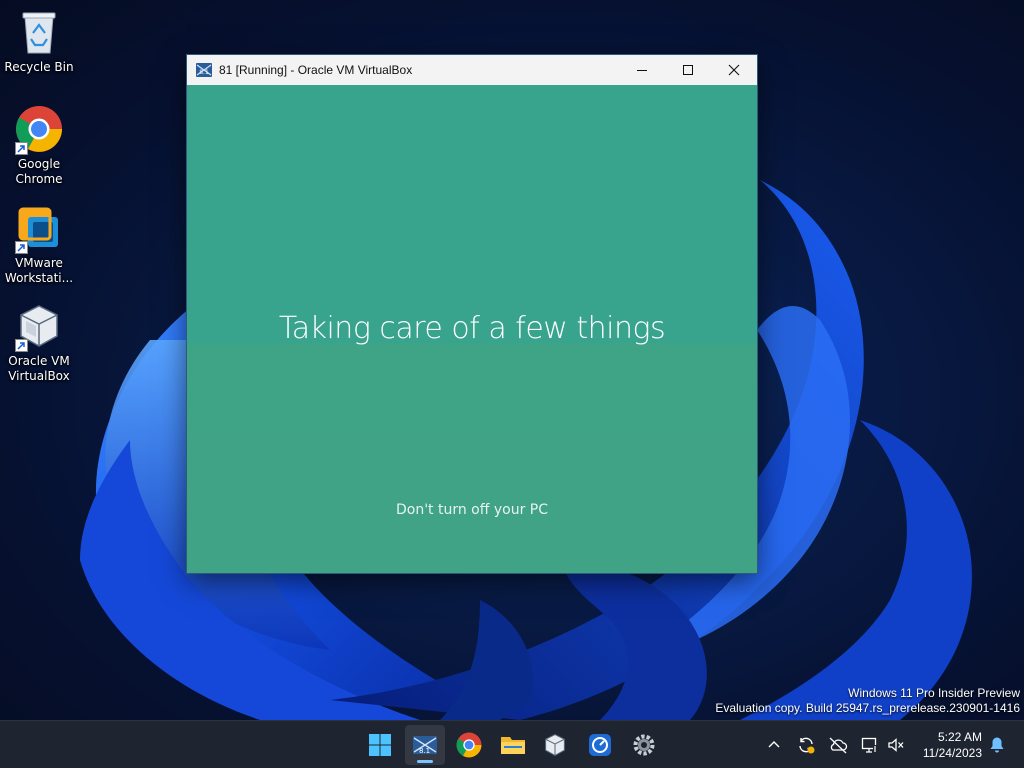 The height and width of the screenshot is (768, 1024). What do you see at coordinates (39, 171) in the screenshot?
I see `desktop-icon-label: Google Chrome` at bounding box center [39, 171].